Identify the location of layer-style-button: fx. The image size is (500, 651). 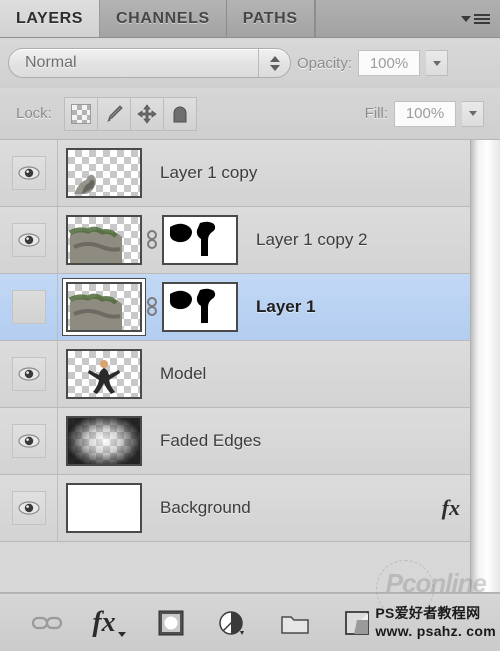
(109, 623).